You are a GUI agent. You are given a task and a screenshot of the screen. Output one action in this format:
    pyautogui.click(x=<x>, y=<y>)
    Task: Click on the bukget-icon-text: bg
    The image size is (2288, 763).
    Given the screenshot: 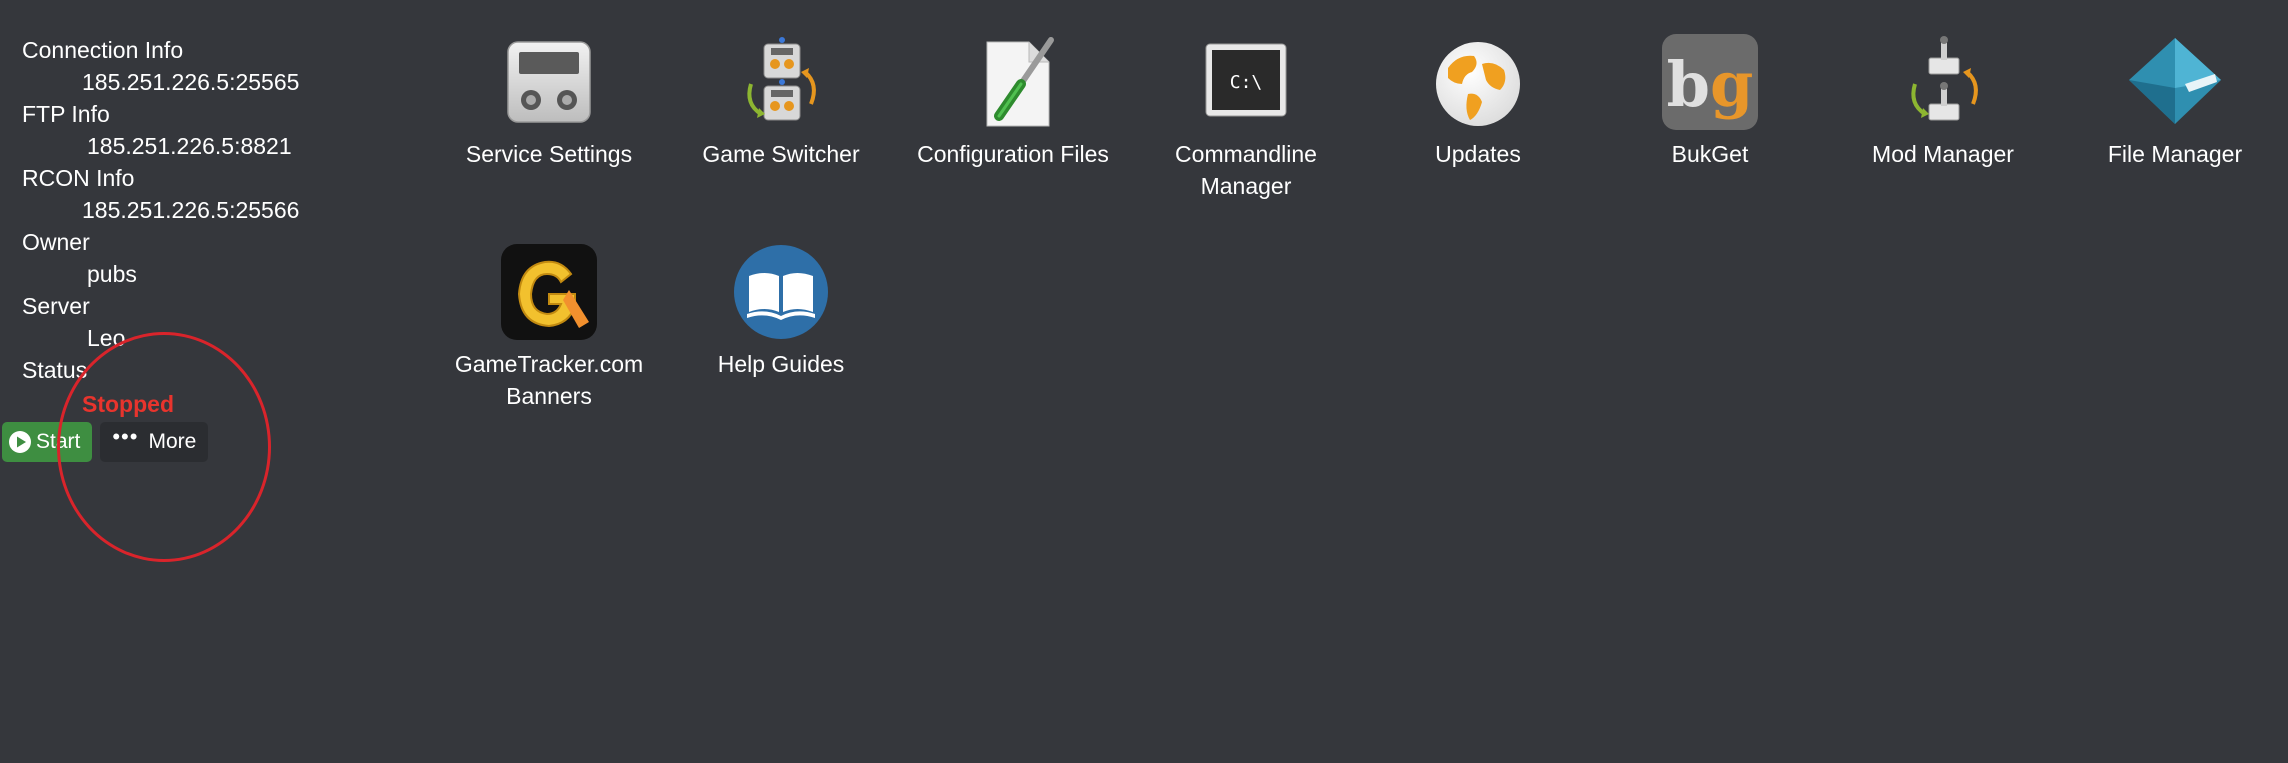 What is the action you would take?
    pyautogui.click(x=1710, y=84)
    